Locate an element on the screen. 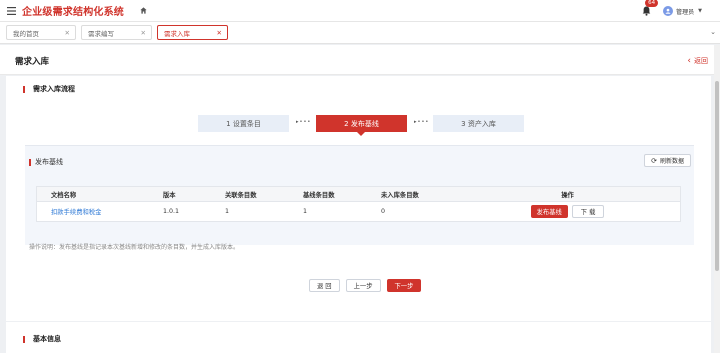 The height and width of the screenshot is (353, 720). chevron-left-icon: ‹ is located at coordinates (689, 60).